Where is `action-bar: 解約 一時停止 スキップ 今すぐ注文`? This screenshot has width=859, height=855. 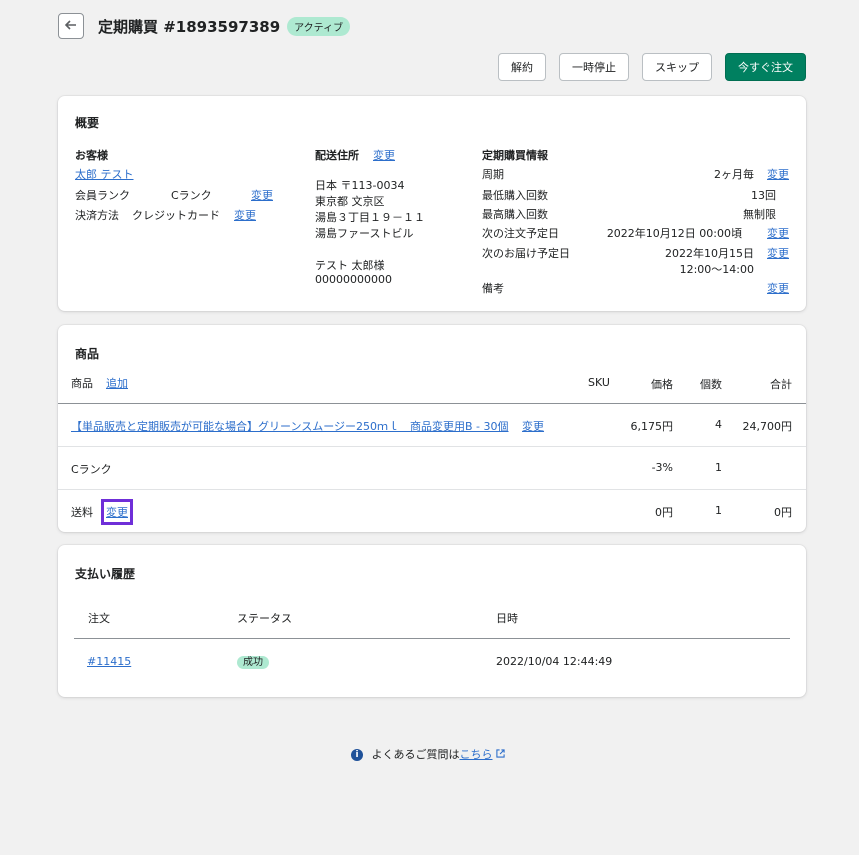 action-bar: 解約 一時停止 スキップ 今すぐ注文 is located at coordinates (652, 67).